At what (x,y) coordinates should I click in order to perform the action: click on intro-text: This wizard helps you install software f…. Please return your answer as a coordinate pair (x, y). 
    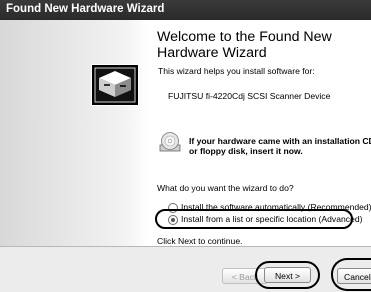
    Looking at the image, I should click on (236, 71).